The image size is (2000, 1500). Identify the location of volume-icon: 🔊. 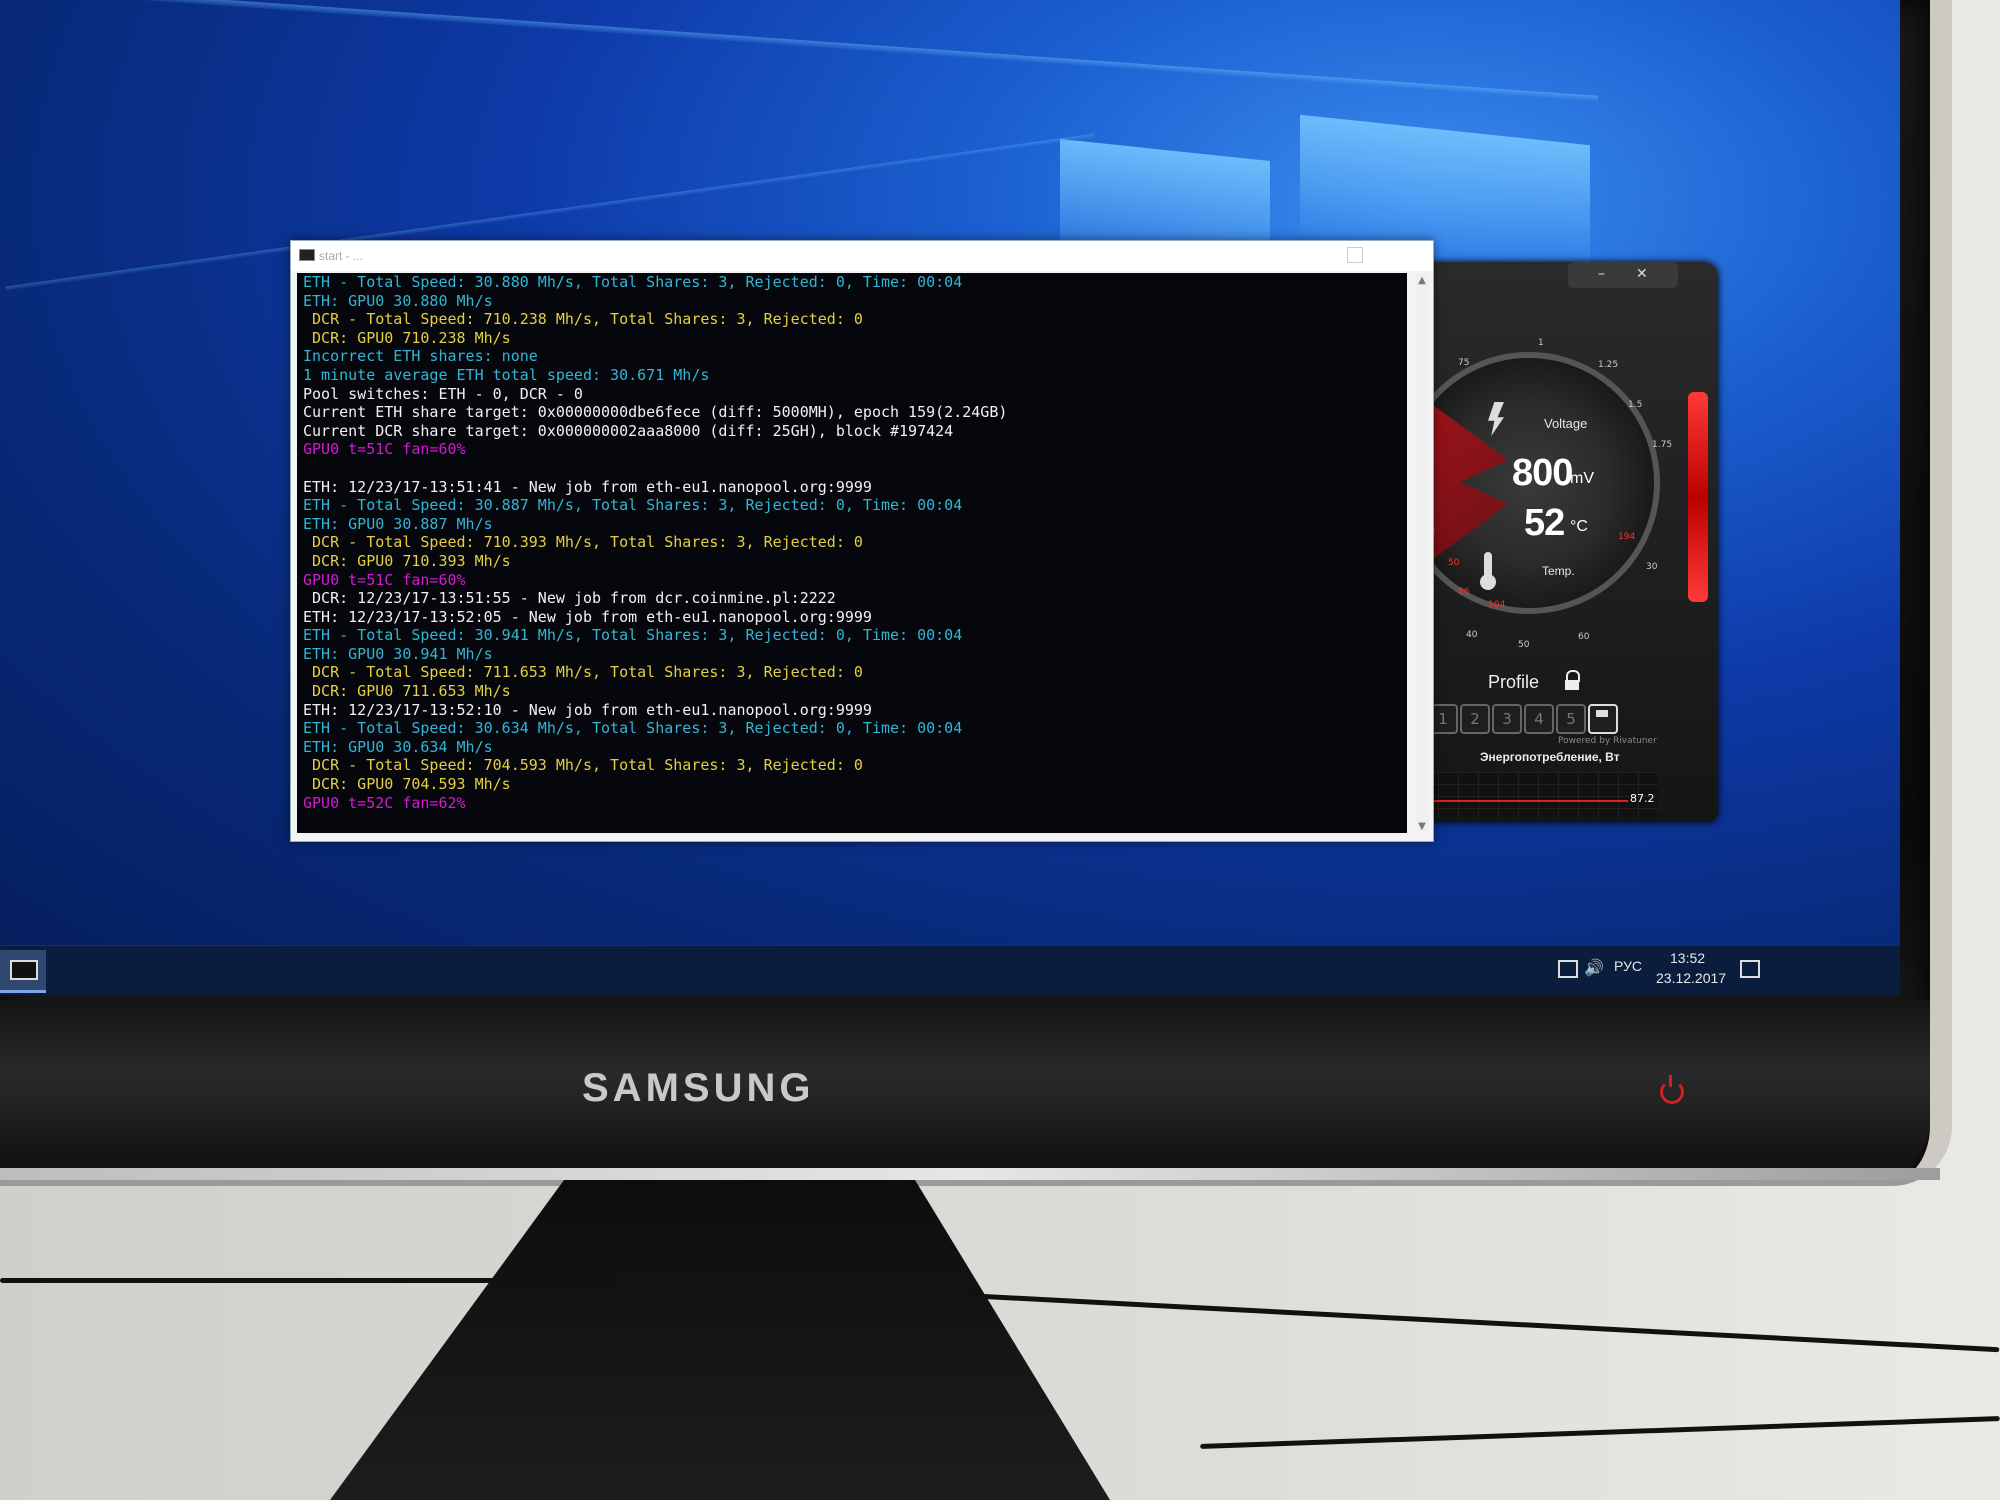
(1594, 968).